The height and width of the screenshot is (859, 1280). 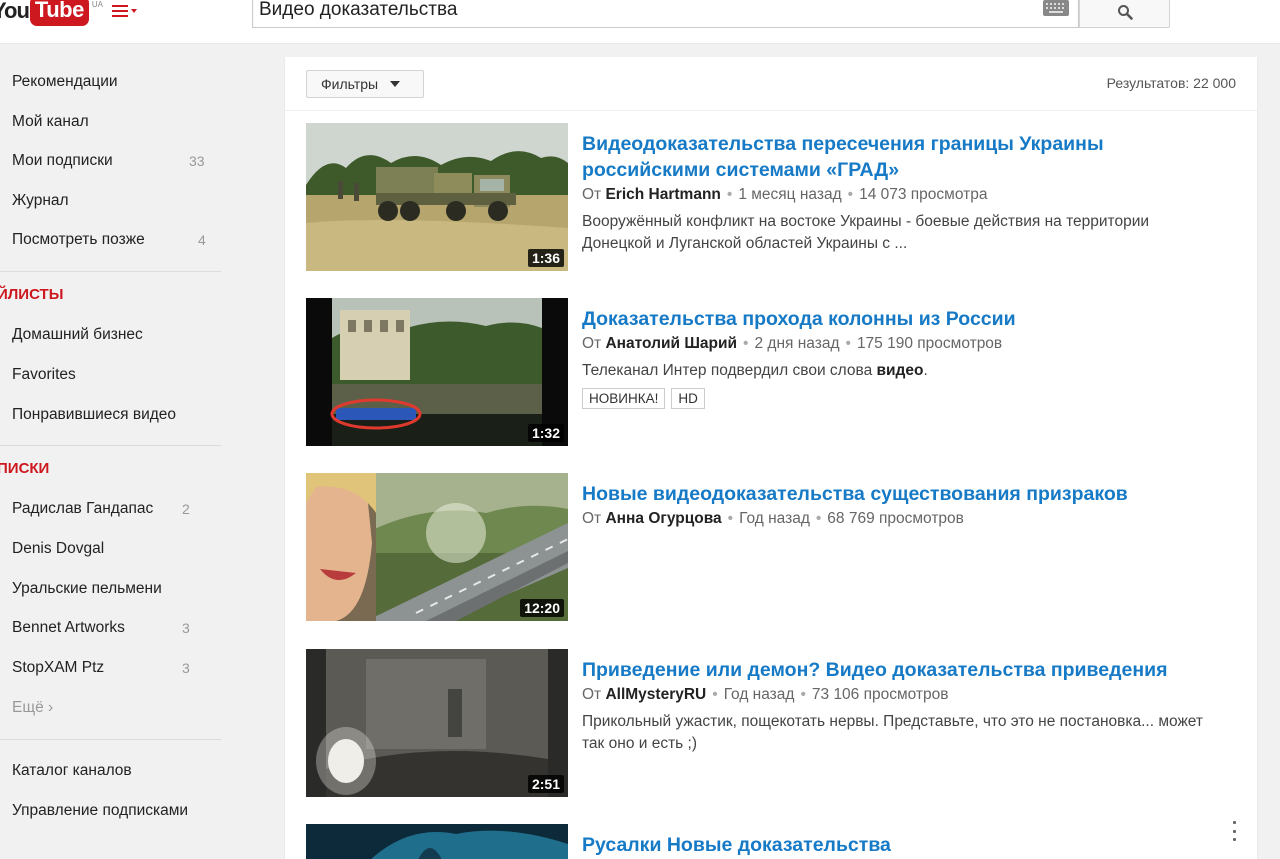 What do you see at coordinates (24, 468) in the screenshot?
I see `sidebar-heading-subscriptions: ПИСКИ` at bounding box center [24, 468].